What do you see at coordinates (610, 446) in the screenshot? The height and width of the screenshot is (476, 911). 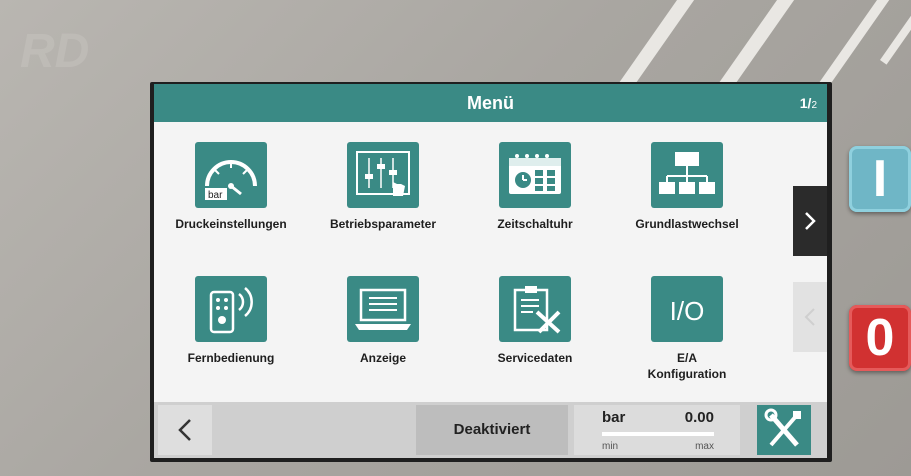 I see `pressure-min-label: min` at bounding box center [610, 446].